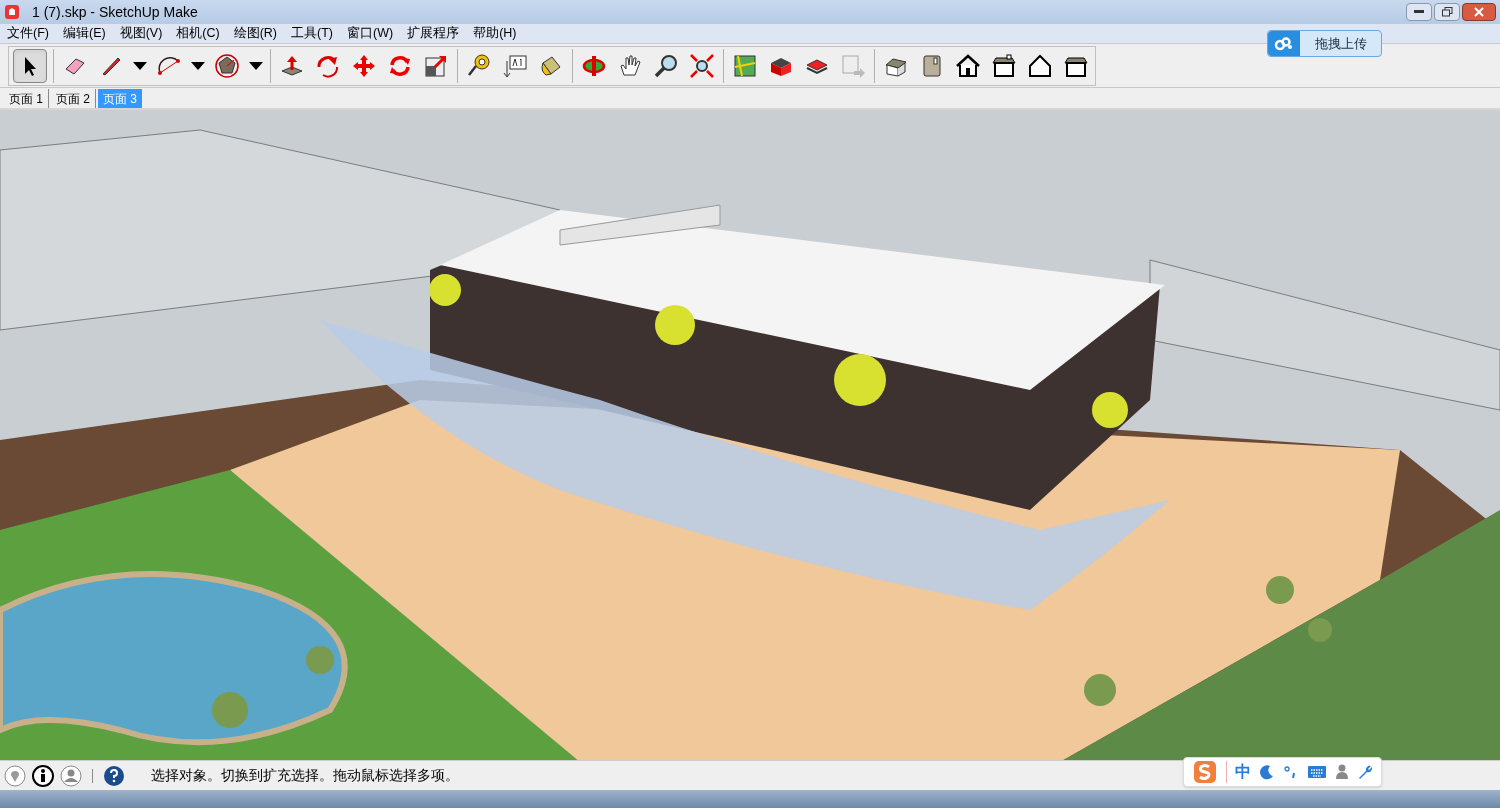 The width and height of the screenshot is (1500, 808). Describe the element at coordinates (1324, 43) in the screenshot. I see `upload-button: 拖拽上传` at that location.